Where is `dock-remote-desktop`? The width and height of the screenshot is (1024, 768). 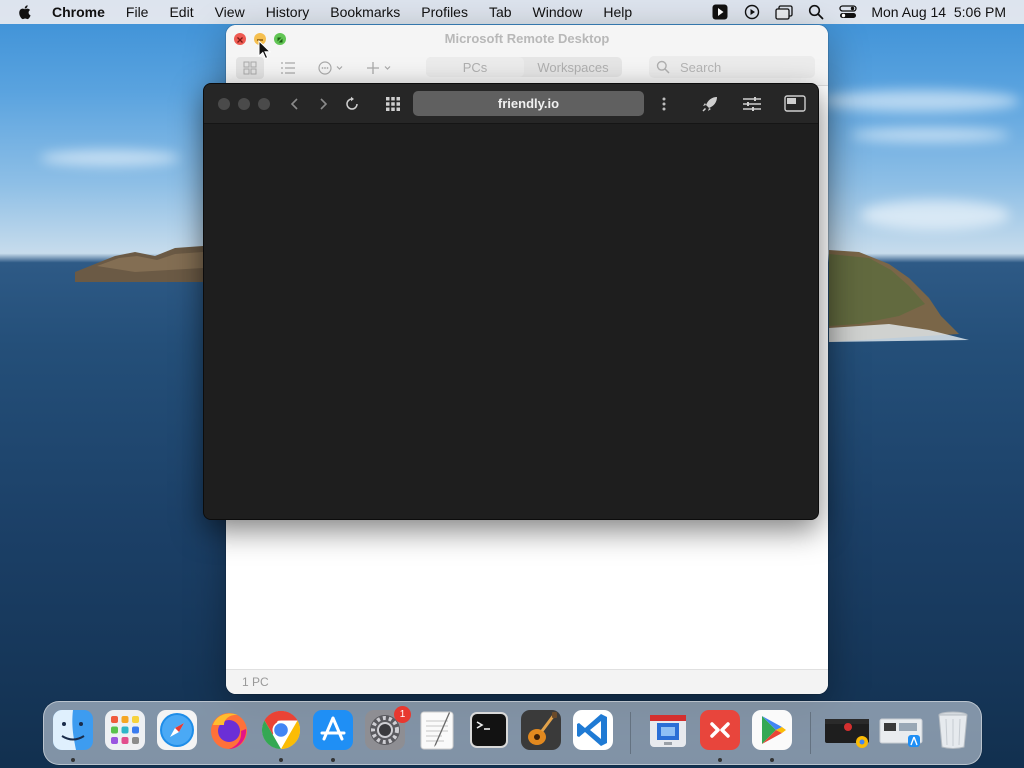
dock-remote-desktop is located at coordinates (668, 730).